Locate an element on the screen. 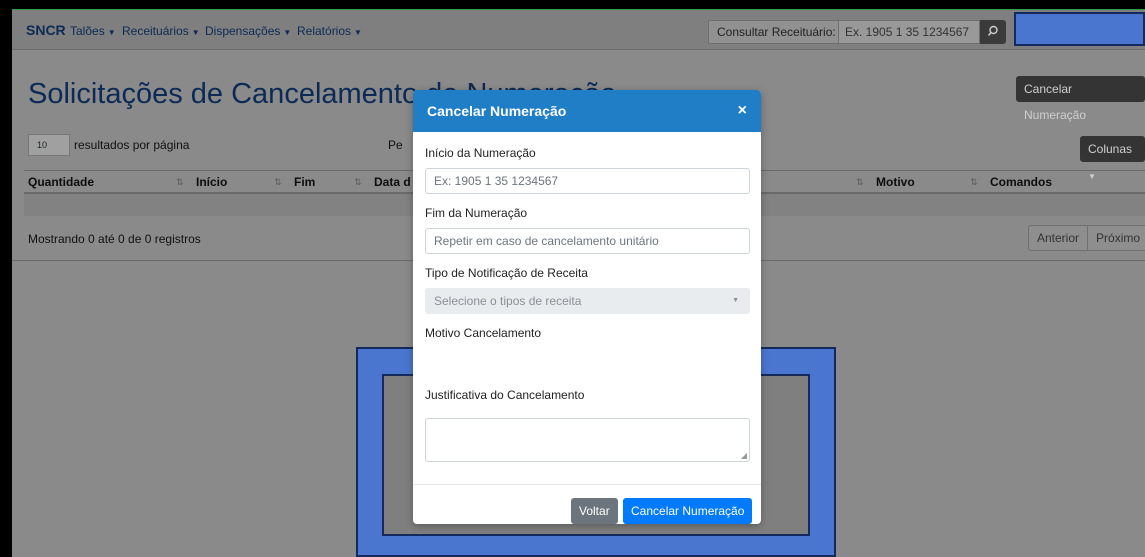 Image resolution: width=1145 pixels, height=557 pixels. nav-taloes: Talões ▼ is located at coordinates (93, 31).